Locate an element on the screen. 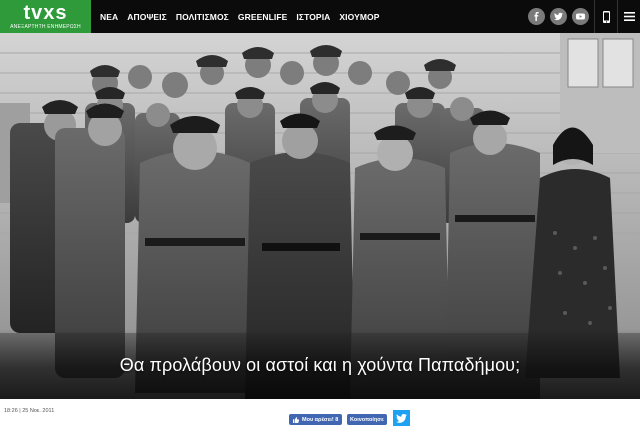 This screenshot has height=434, width=640. site-logo: tvxs ΑΝΕΞΑΡΤΗΤΗ ΕΝΗΜΕΡΩΣΗ is located at coordinates (45, 16).